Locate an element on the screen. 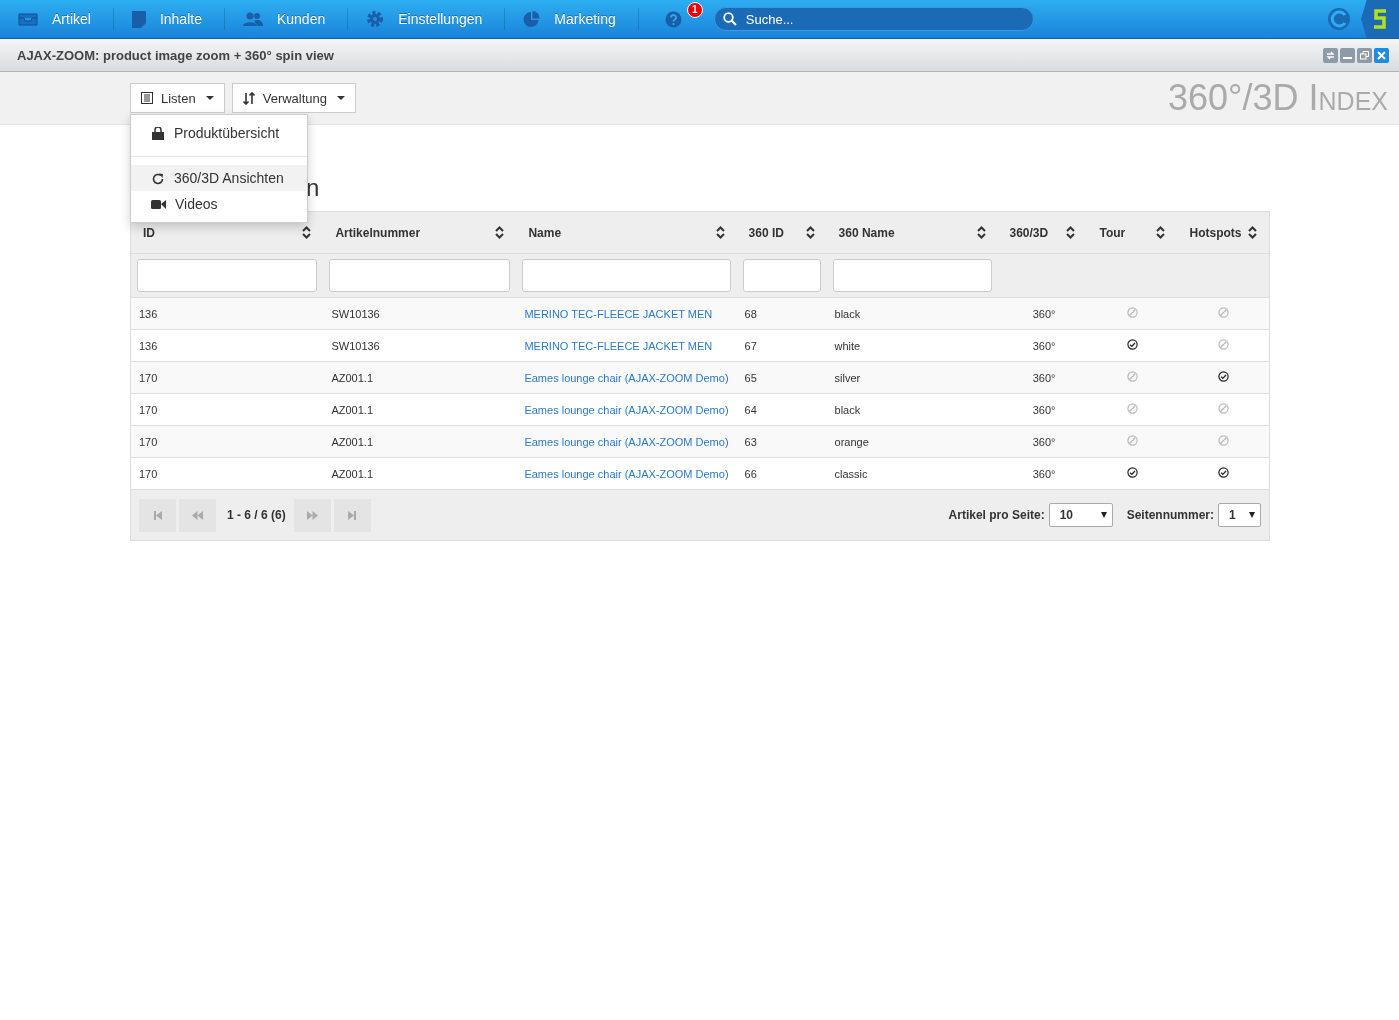 The height and width of the screenshot is (1020, 1399). fast-forward-icon is located at coordinates (312, 515).